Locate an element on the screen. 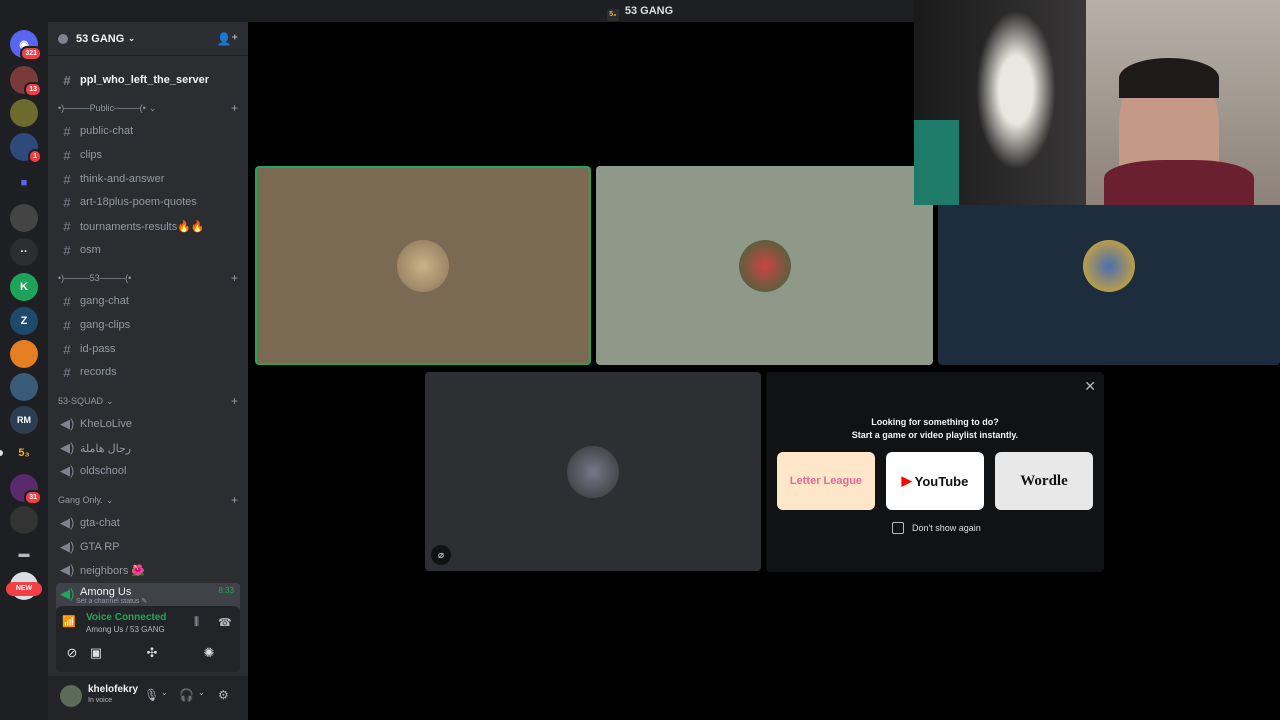 The height and width of the screenshot is (720, 1280). category-53: •)────53────(• + is located at coordinates (148, 278).